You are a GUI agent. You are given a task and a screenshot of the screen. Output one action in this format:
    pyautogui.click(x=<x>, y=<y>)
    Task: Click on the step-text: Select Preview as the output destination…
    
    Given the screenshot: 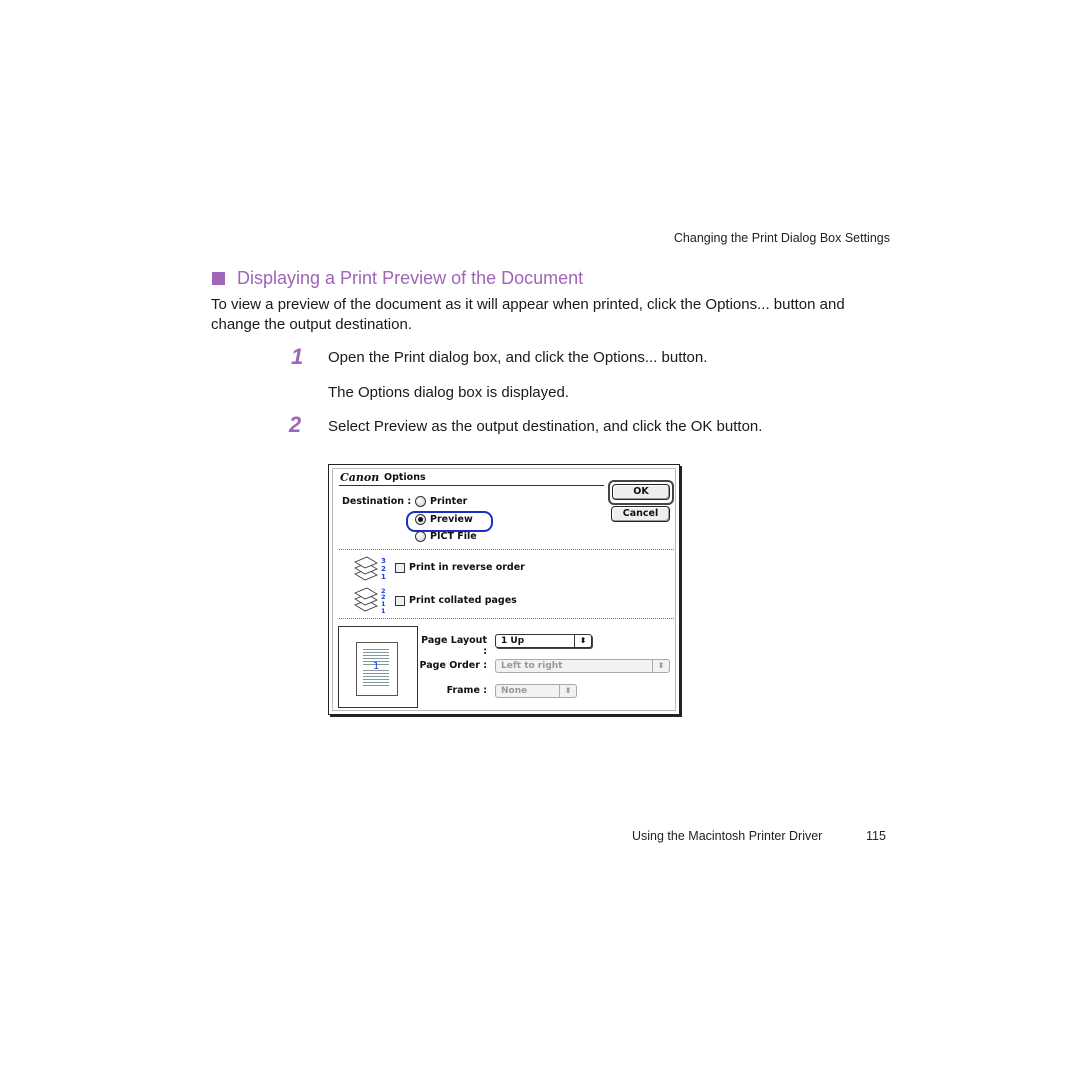 What is the action you would take?
    pyautogui.click(x=545, y=426)
    